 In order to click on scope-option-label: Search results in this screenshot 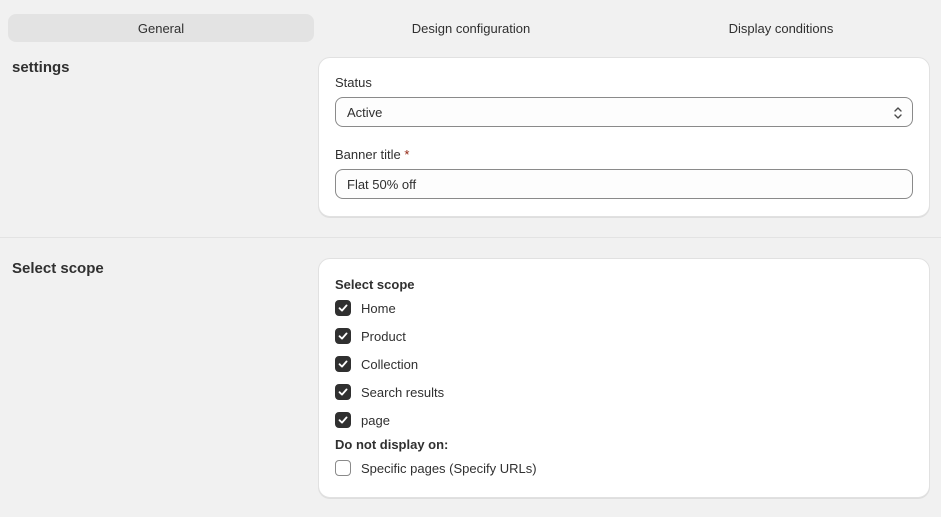, I will do `click(403, 392)`.